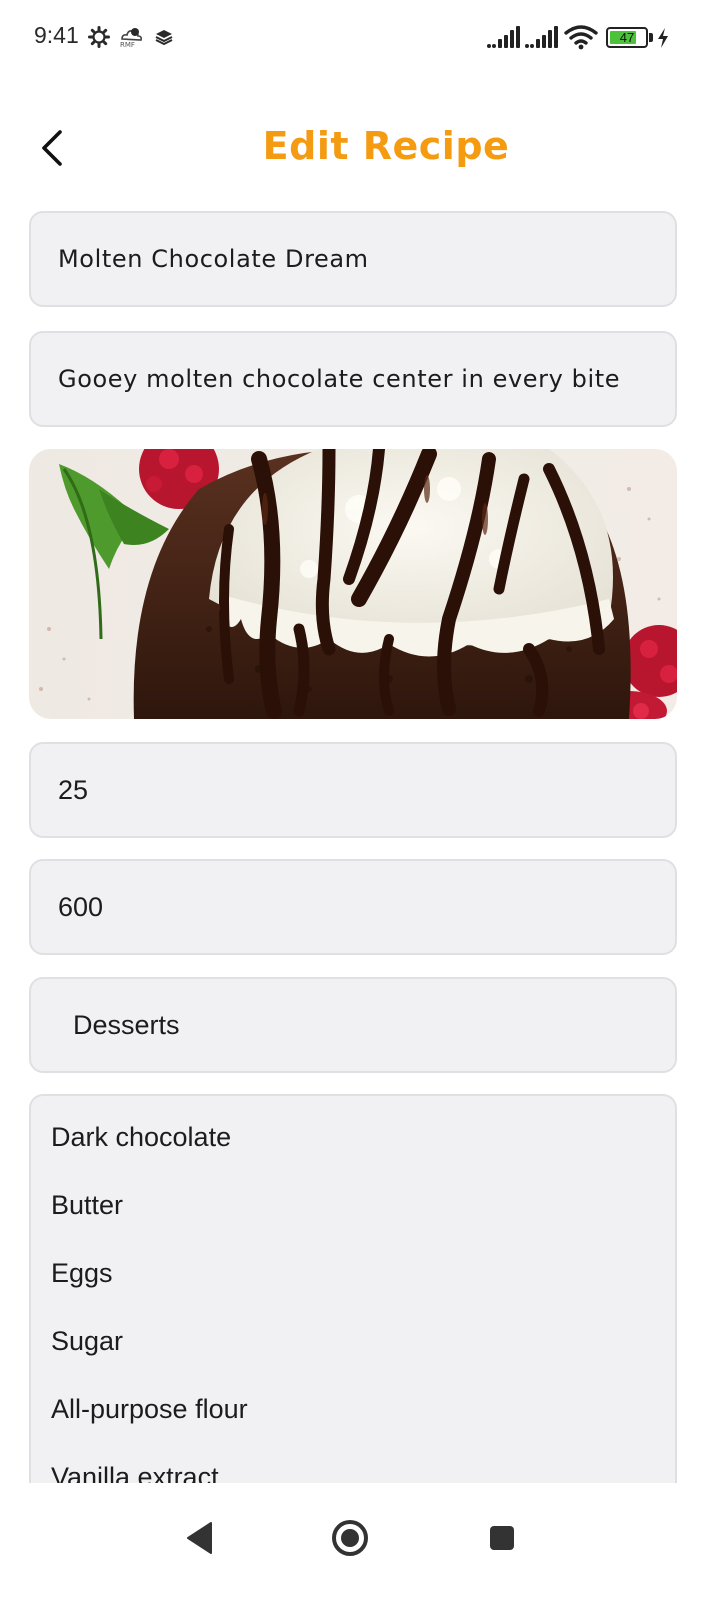 This screenshot has height=1600, width=720. I want to click on recipe-name-field, so click(353, 259).